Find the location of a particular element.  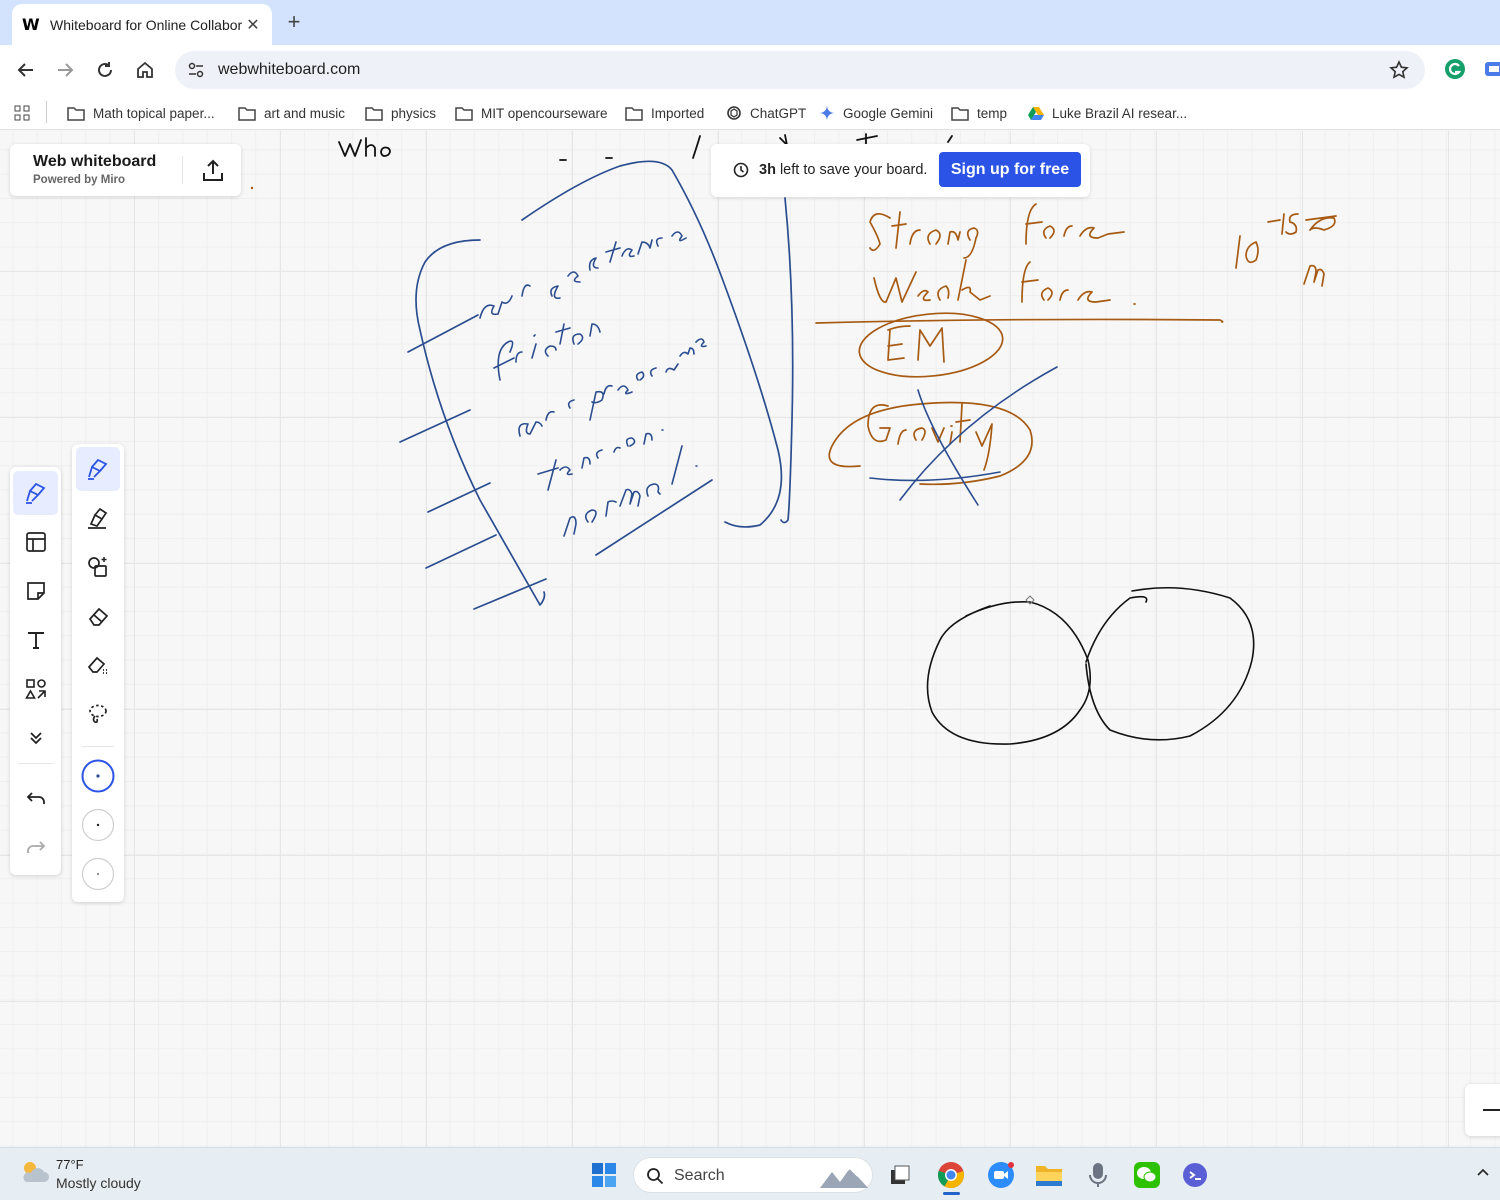

voice-recorder-button is located at coordinates (1098, 1175).